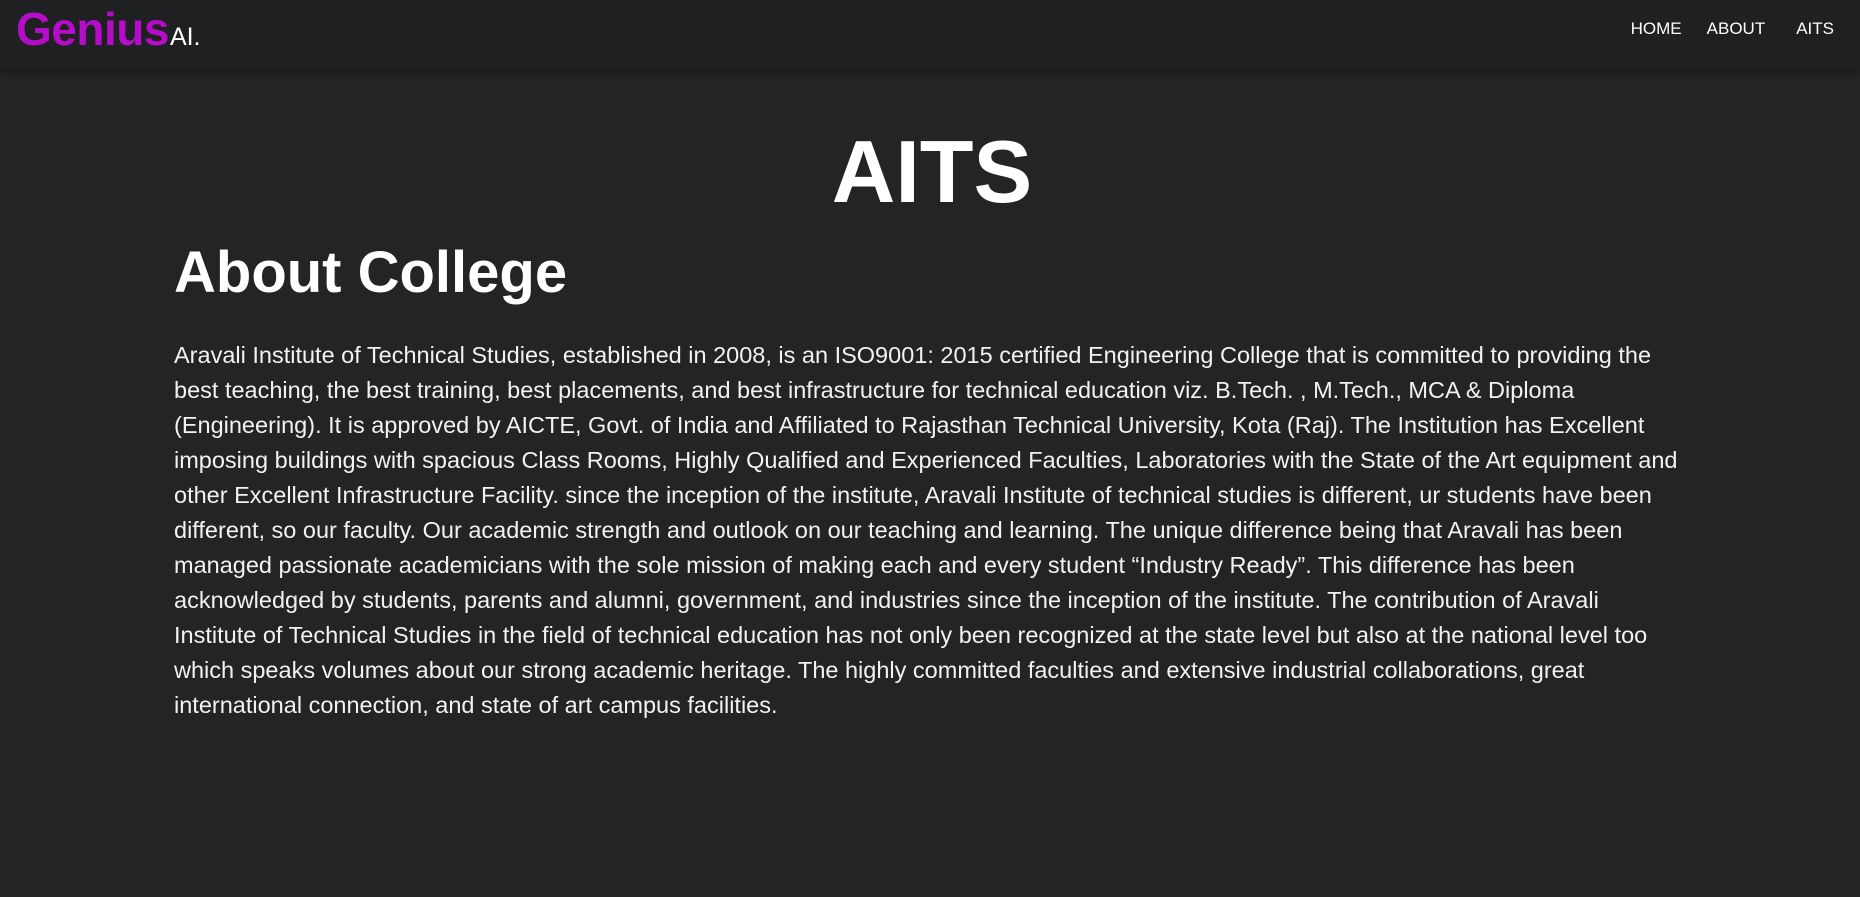 Image resolution: width=1860 pixels, height=897 pixels. Describe the element at coordinates (371, 272) in the screenshot. I see `section-title: About College` at that location.